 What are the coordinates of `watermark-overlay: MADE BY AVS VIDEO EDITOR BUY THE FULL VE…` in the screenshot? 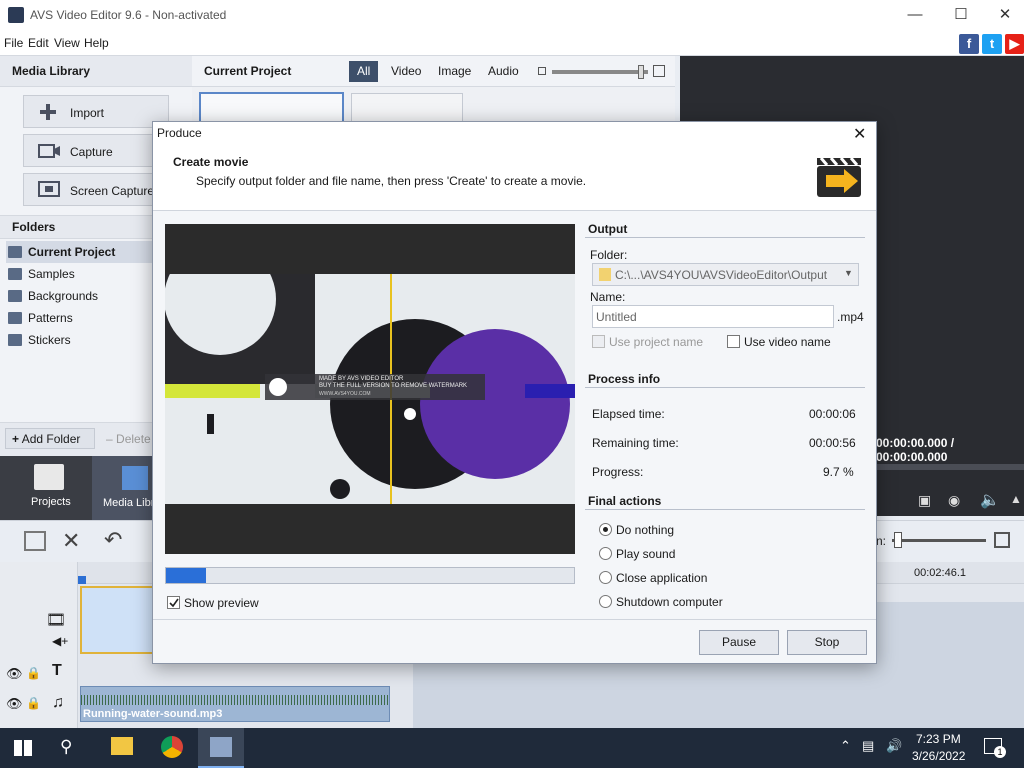 It's located at (375, 387).